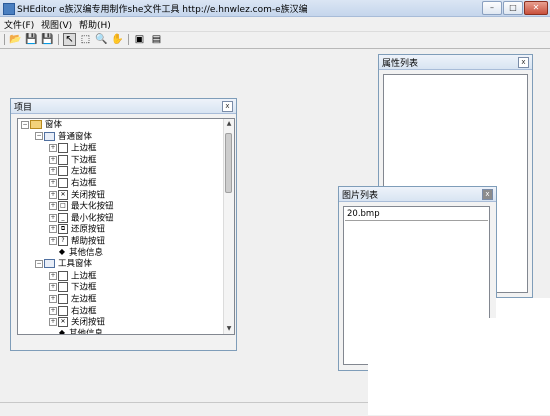  What do you see at coordinates (101, 39) in the screenshot?
I see `zoom-icon: 🔍` at bounding box center [101, 39].